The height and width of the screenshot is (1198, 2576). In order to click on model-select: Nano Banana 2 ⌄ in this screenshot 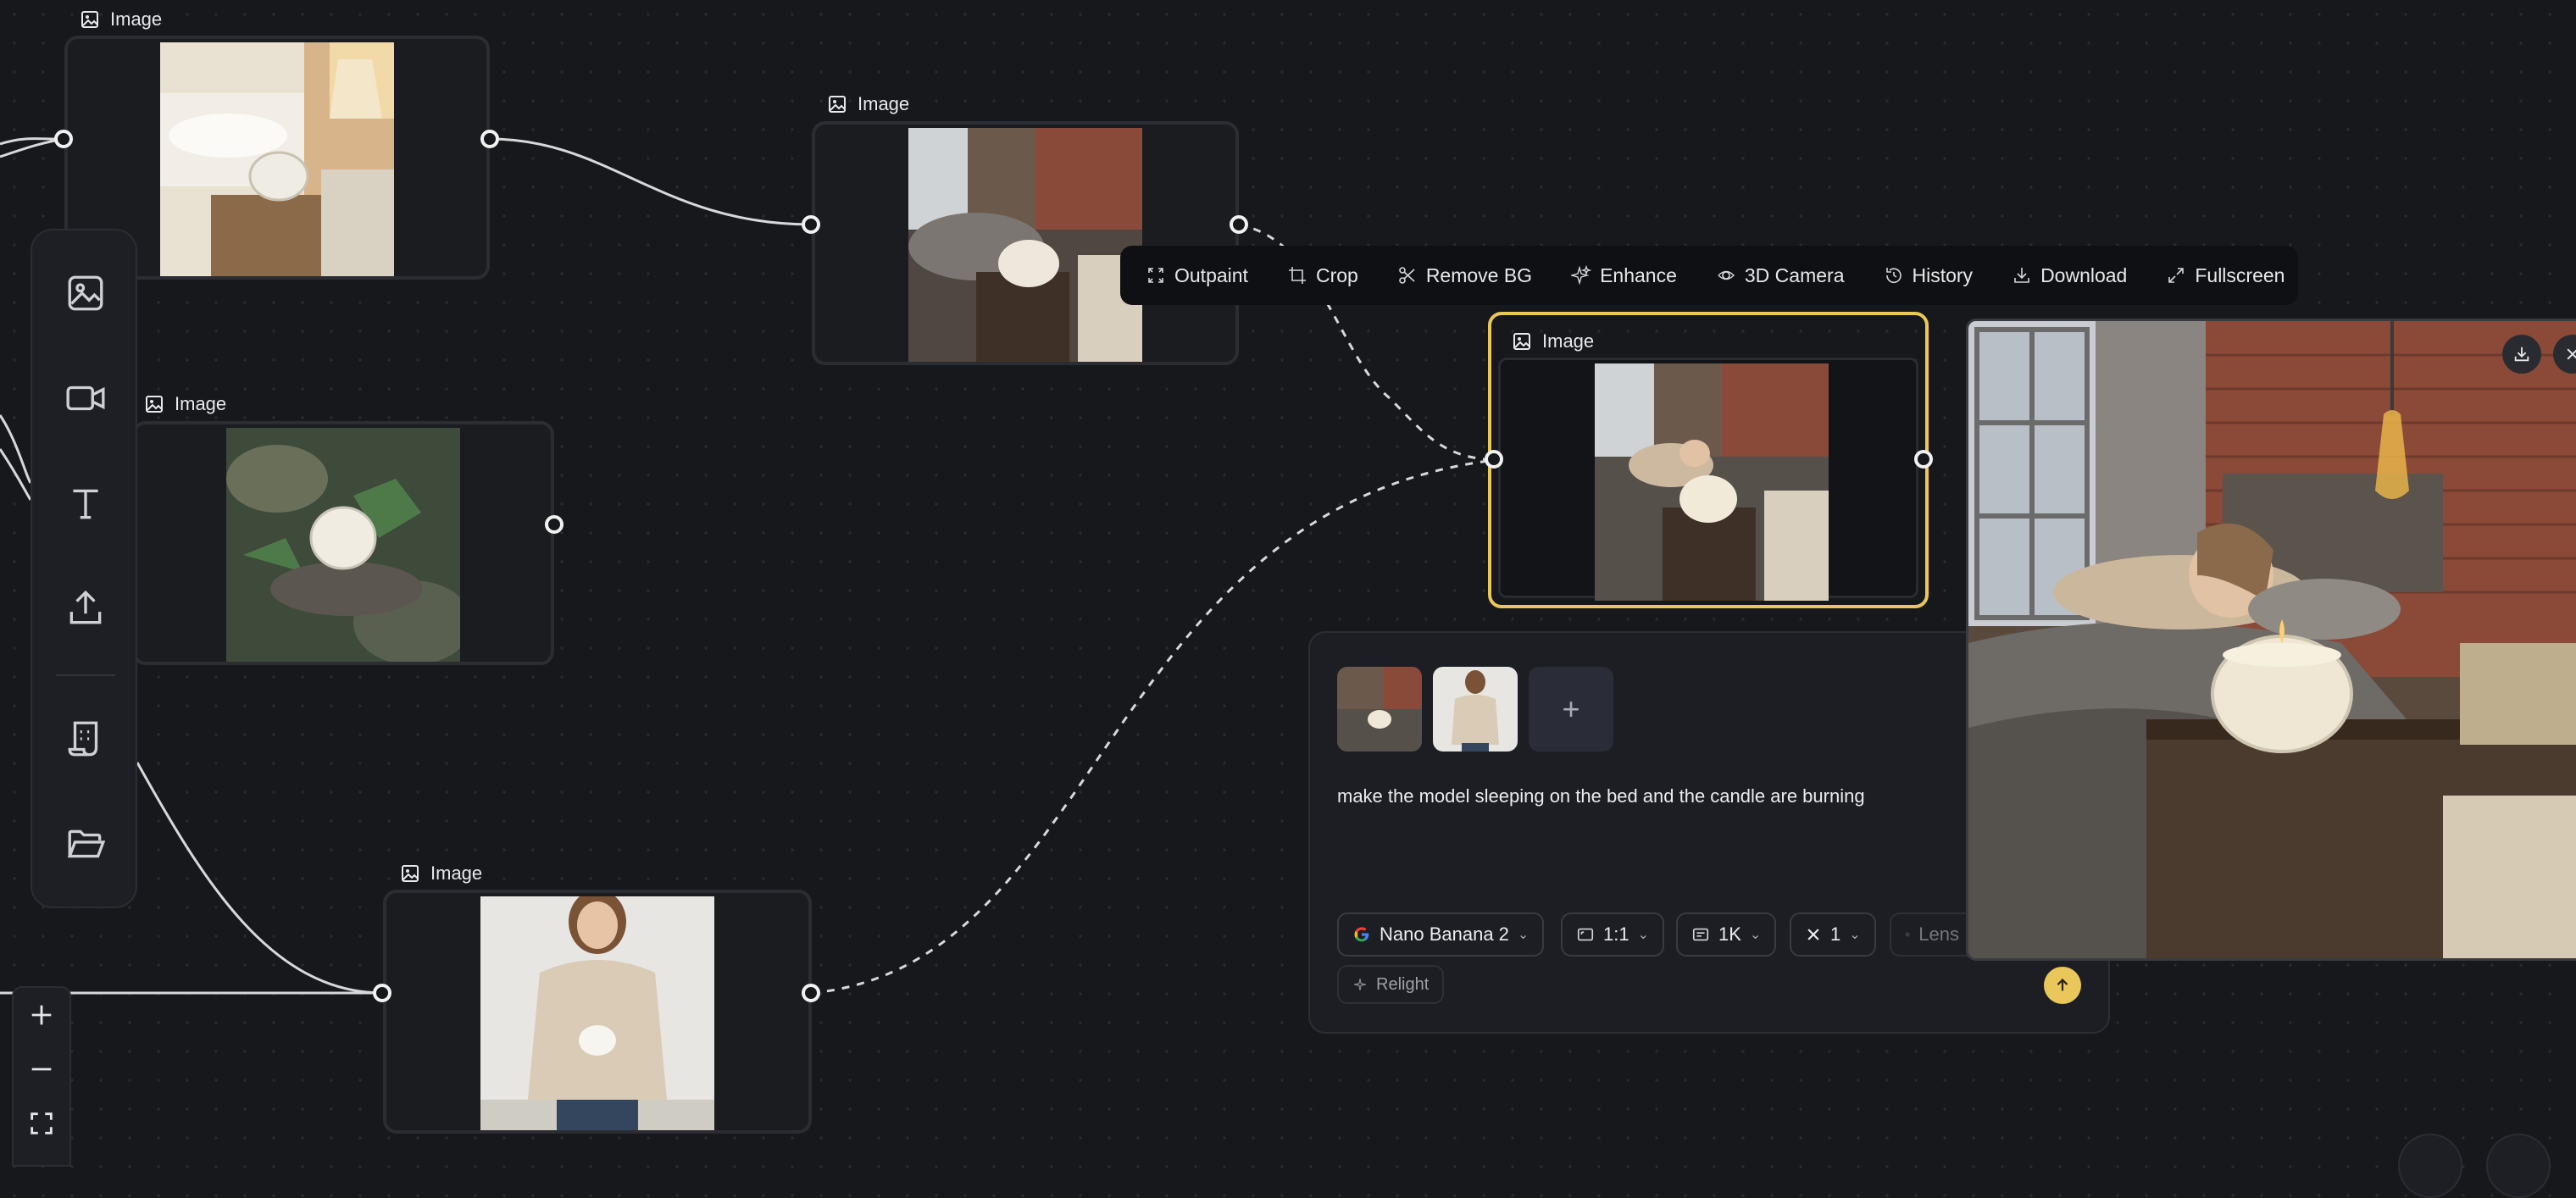, I will do `click(1441, 934)`.